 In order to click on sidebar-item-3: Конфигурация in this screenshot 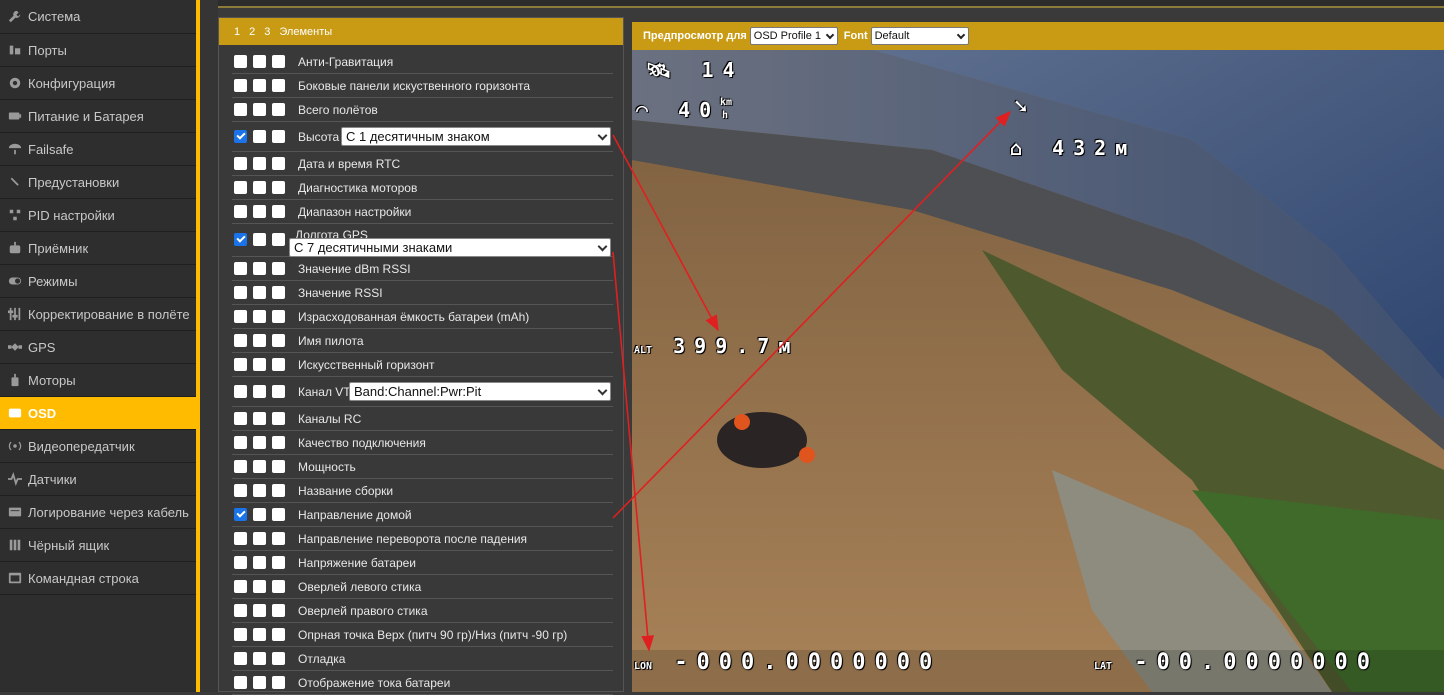, I will do `click(98, 83)`.